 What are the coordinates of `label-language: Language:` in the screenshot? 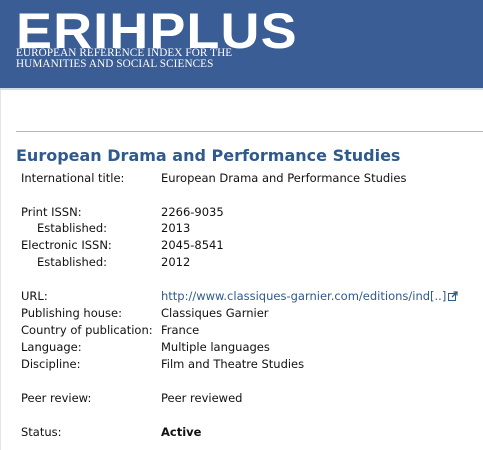 It's located at (51, 347).